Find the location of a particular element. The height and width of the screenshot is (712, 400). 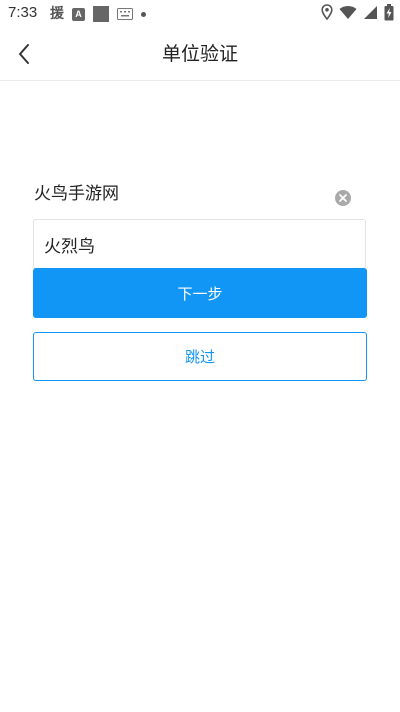

page-title: 单位验证 is located at coordinates (199, 54).